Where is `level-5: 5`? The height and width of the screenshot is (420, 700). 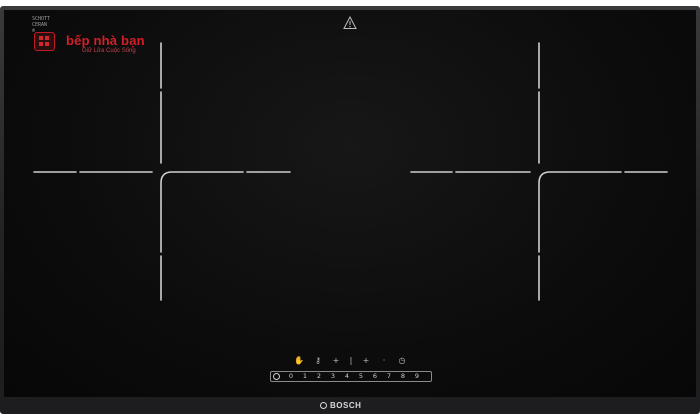 level-5: 5 is located at coordinates (361, 376).